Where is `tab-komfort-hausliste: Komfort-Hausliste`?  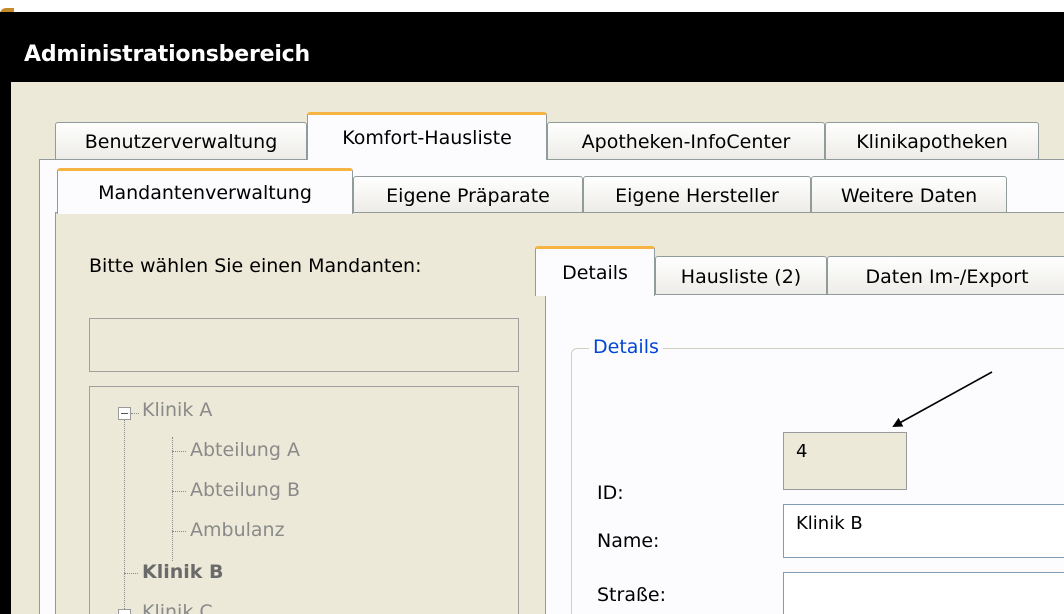 tab-komfort-hausliste: Komfort-Hausliste is located at coordinates (427, 136).